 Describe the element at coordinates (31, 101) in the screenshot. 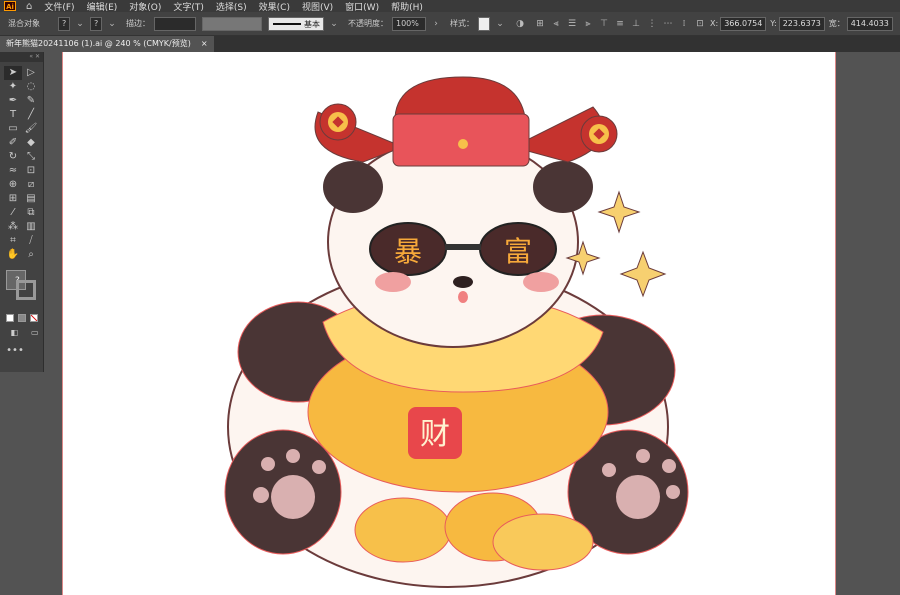

I see `curvature-tool-icon: ✎` at that location.